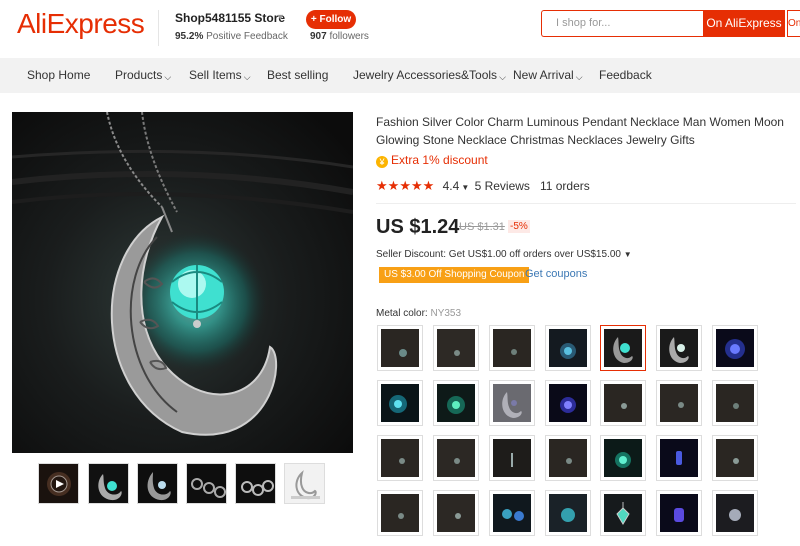 This screenshot has height=546, width=800. Describe the element at coordinates (143, 75) in the screenshot. I see `nav-products: Products ⌵` at that location.